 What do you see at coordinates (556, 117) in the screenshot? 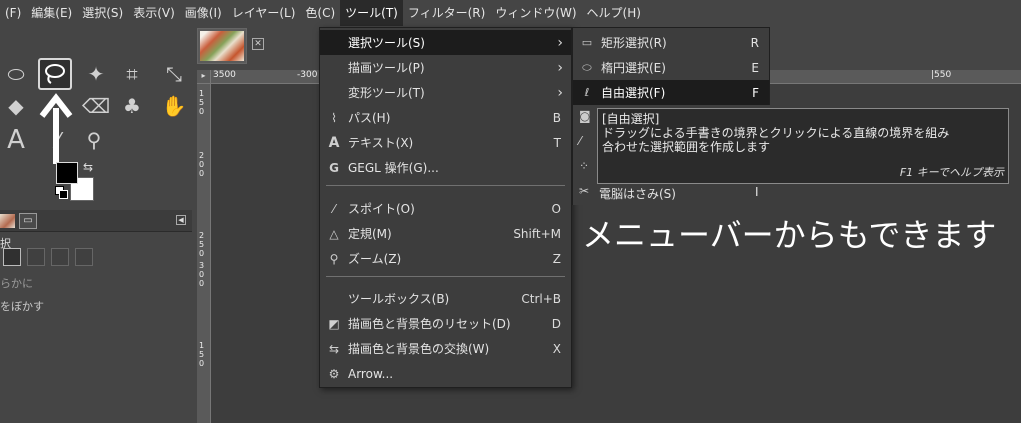
I see `menu-item-shortcut: B` at bounding box center [556, 117].